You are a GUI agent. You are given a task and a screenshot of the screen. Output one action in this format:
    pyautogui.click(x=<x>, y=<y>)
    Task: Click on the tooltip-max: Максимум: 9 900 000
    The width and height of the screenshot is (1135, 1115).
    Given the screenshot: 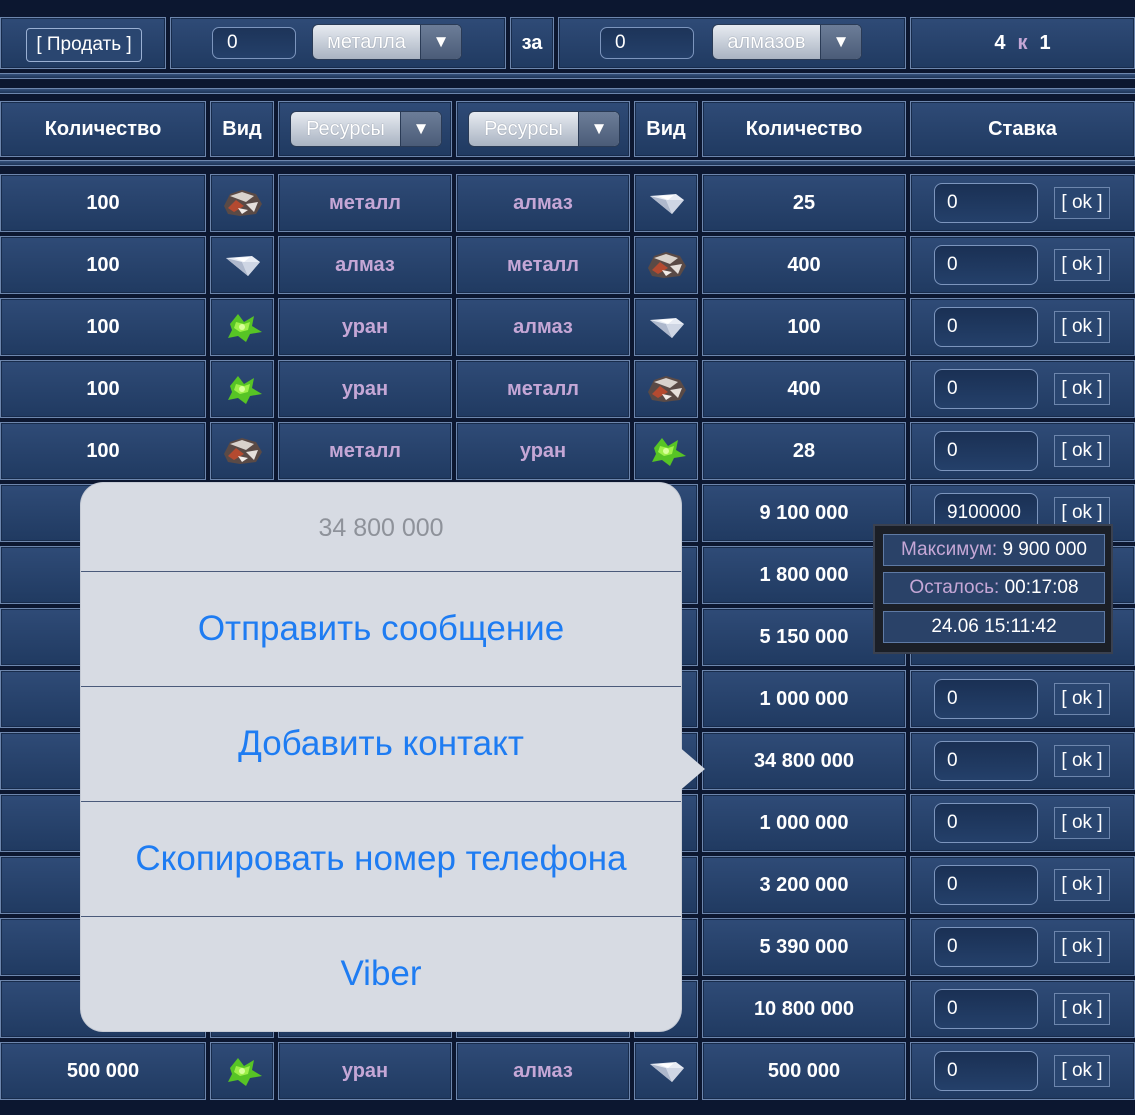 What is the action you would take?
    pyautogui.click(x=994, y=550)
    